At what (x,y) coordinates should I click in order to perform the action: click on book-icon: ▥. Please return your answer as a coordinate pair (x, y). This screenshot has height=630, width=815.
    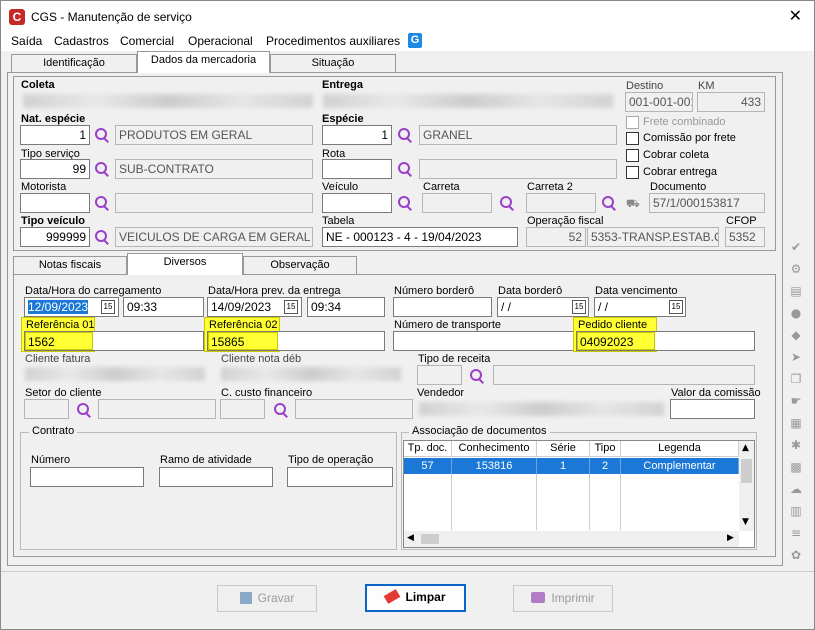
    Looking at the image, I should click on (796, 511).